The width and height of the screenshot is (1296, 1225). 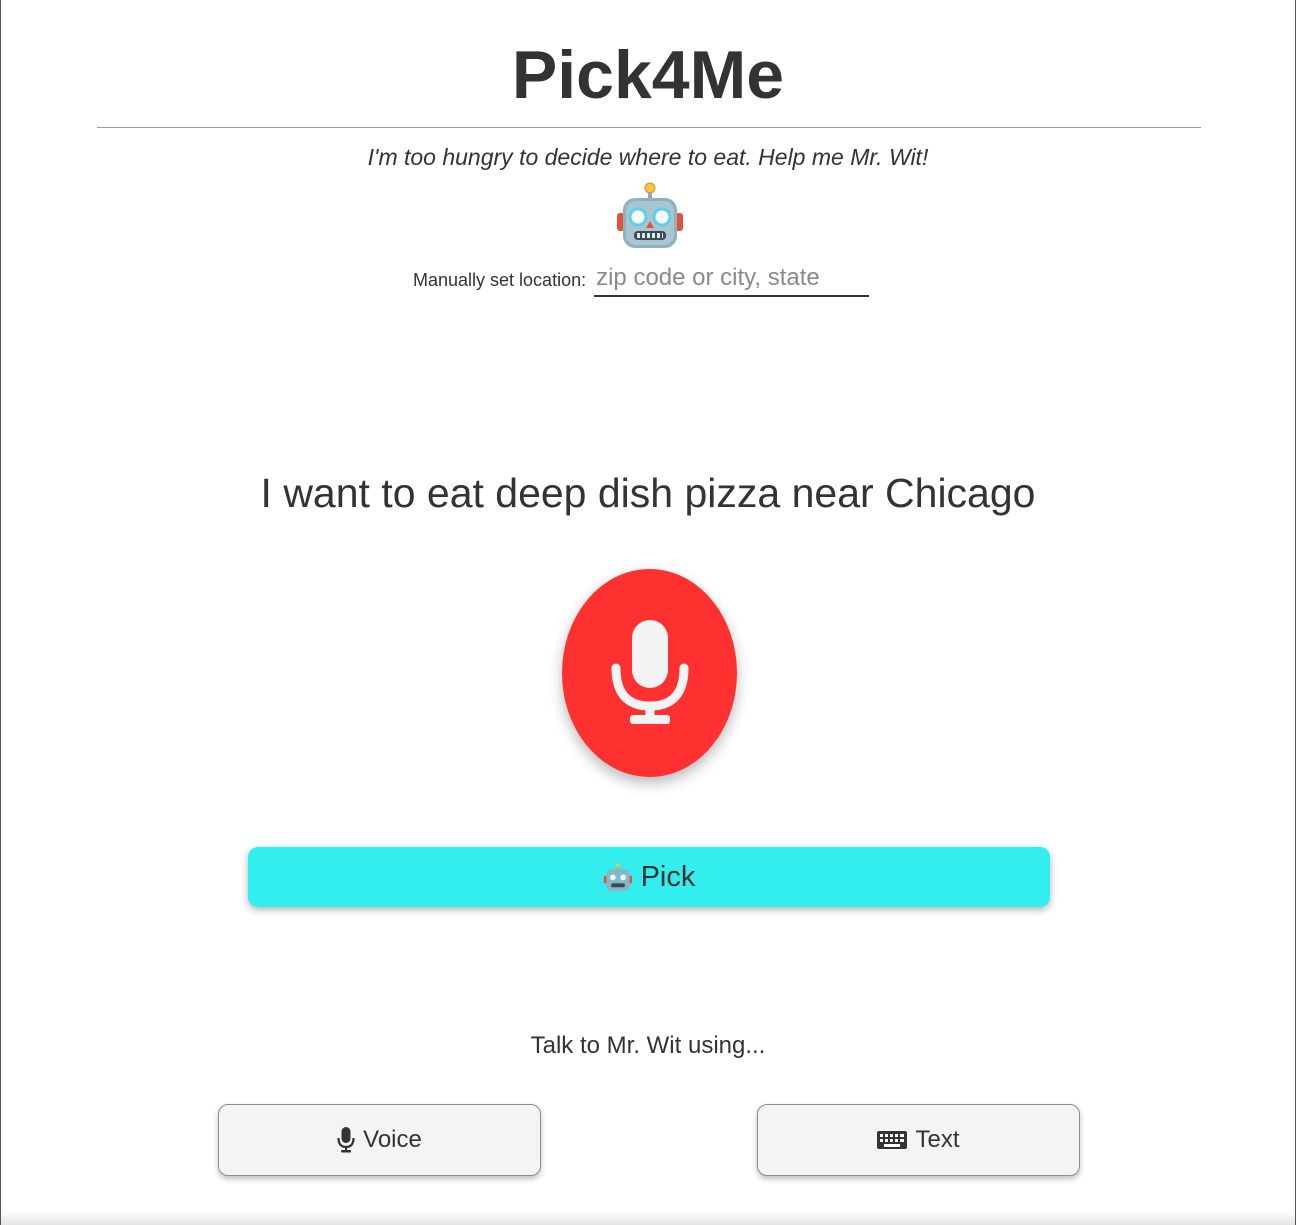 What do you see at coordinates (732, 280) in the screenshot?
I see `location-input` at bounding box center [732, 280].